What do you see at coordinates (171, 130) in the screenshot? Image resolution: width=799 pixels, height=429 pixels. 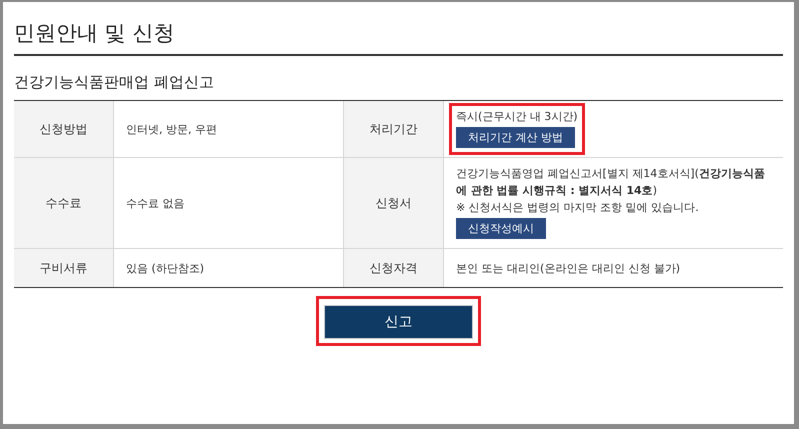 I see `cell-text: 인터넷, 방문, 우편` at bounding box center [171, 130].